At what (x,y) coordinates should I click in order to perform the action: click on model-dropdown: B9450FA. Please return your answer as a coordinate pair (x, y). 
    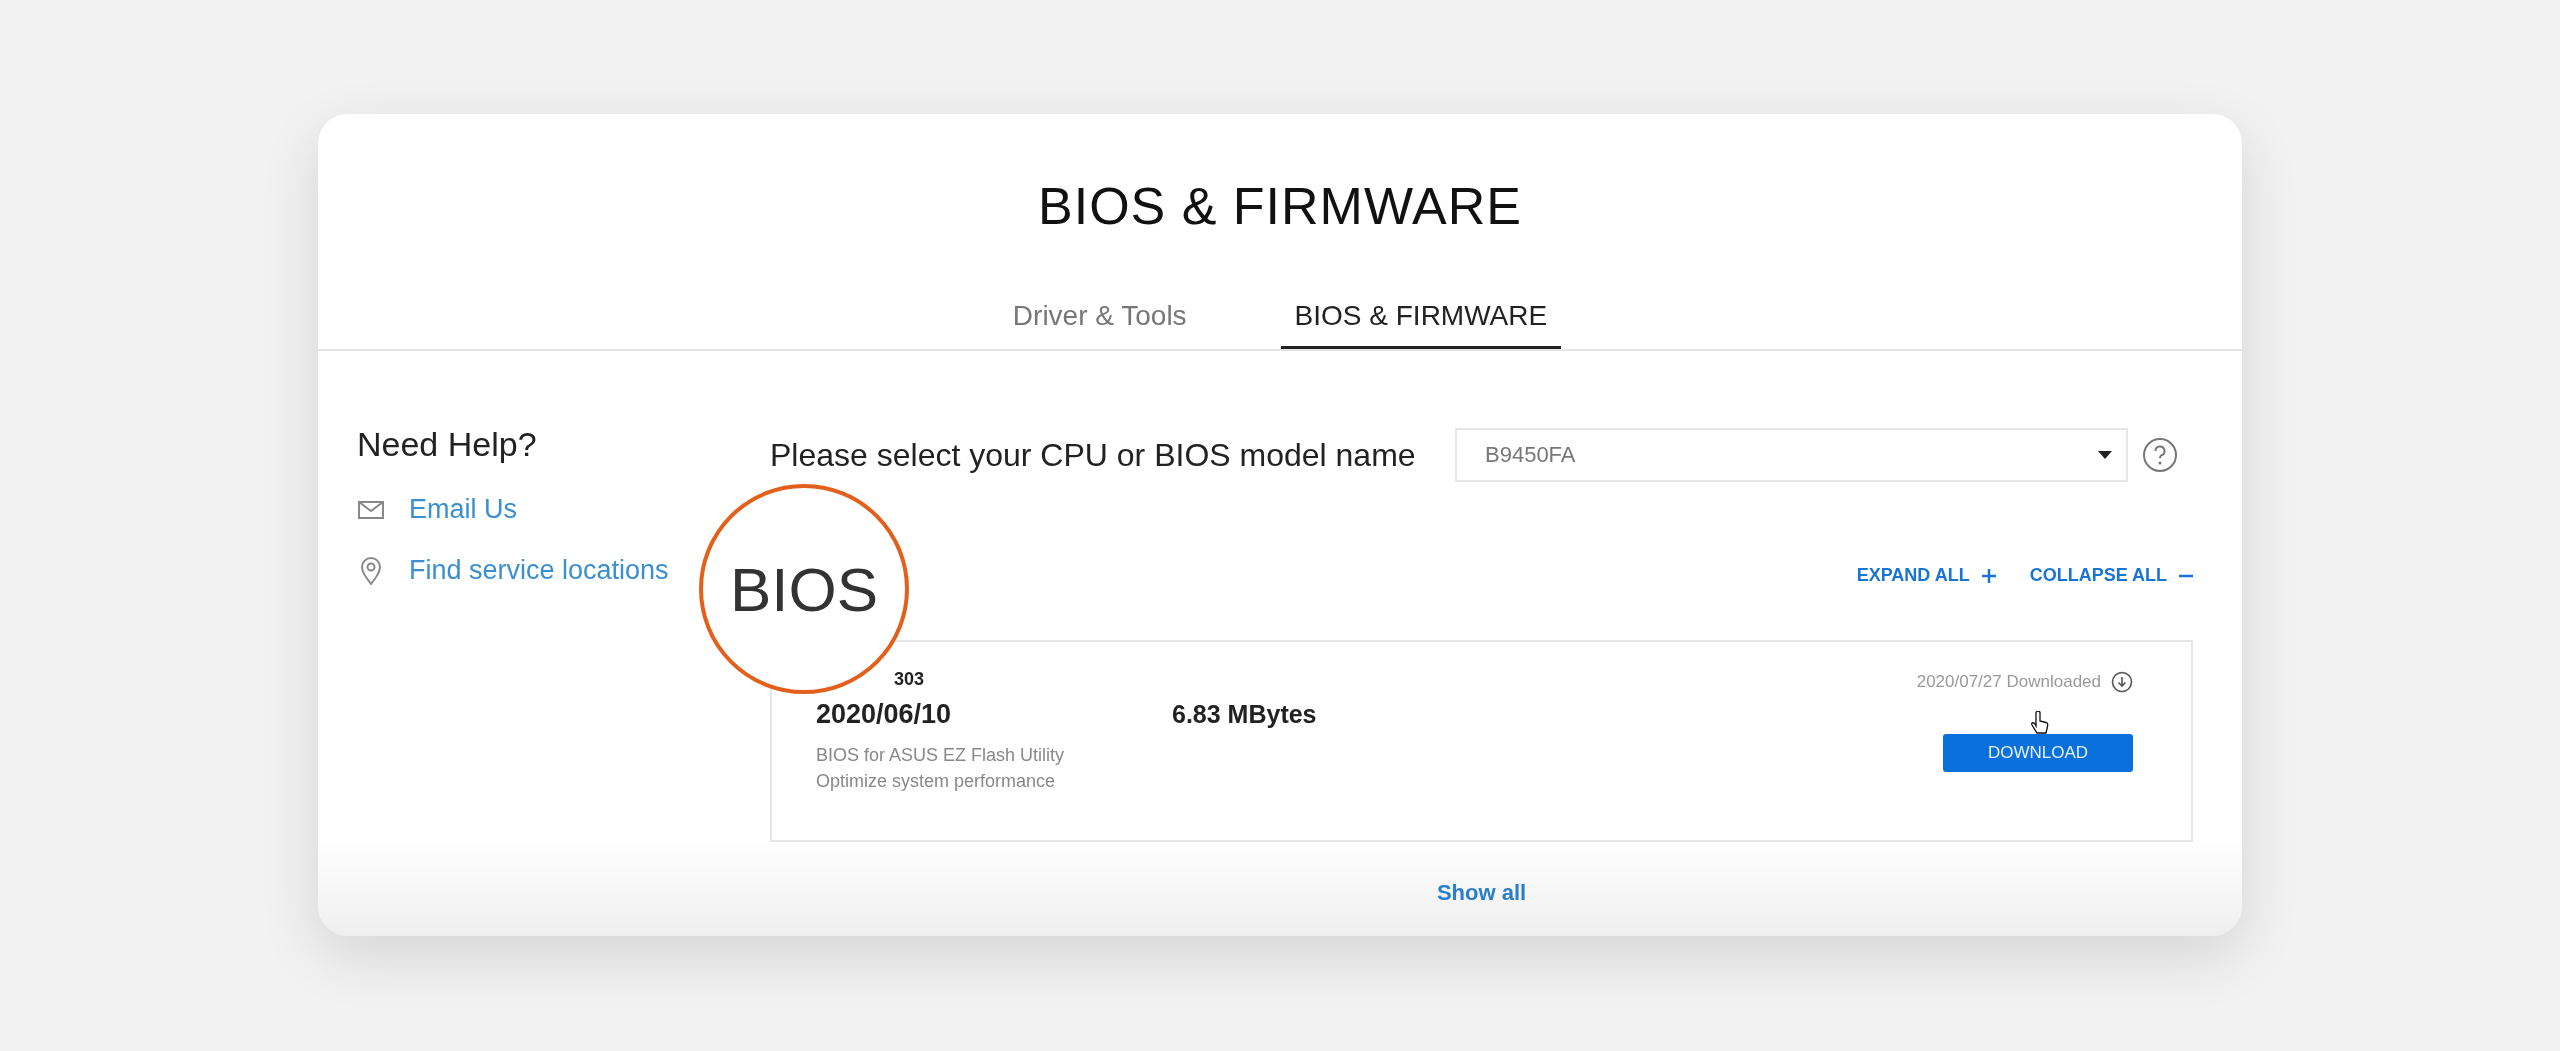
    Looking at the image, I should click on (1791, 455).